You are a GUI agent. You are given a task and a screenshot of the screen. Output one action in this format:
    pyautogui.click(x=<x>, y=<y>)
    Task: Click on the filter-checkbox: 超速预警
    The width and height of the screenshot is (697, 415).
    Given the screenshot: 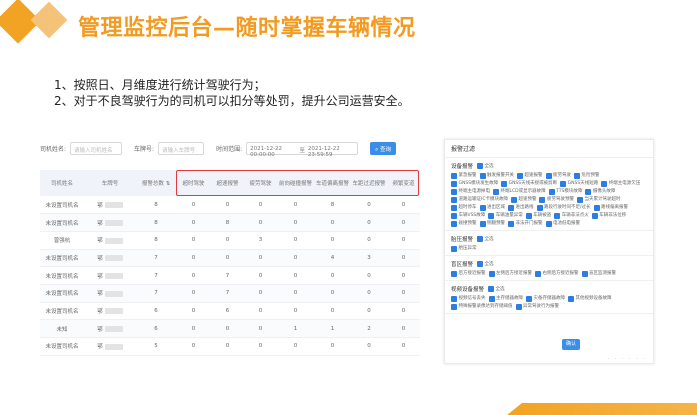 What is the action you would take?
    pyautogui.click(x=523, y=199)
    